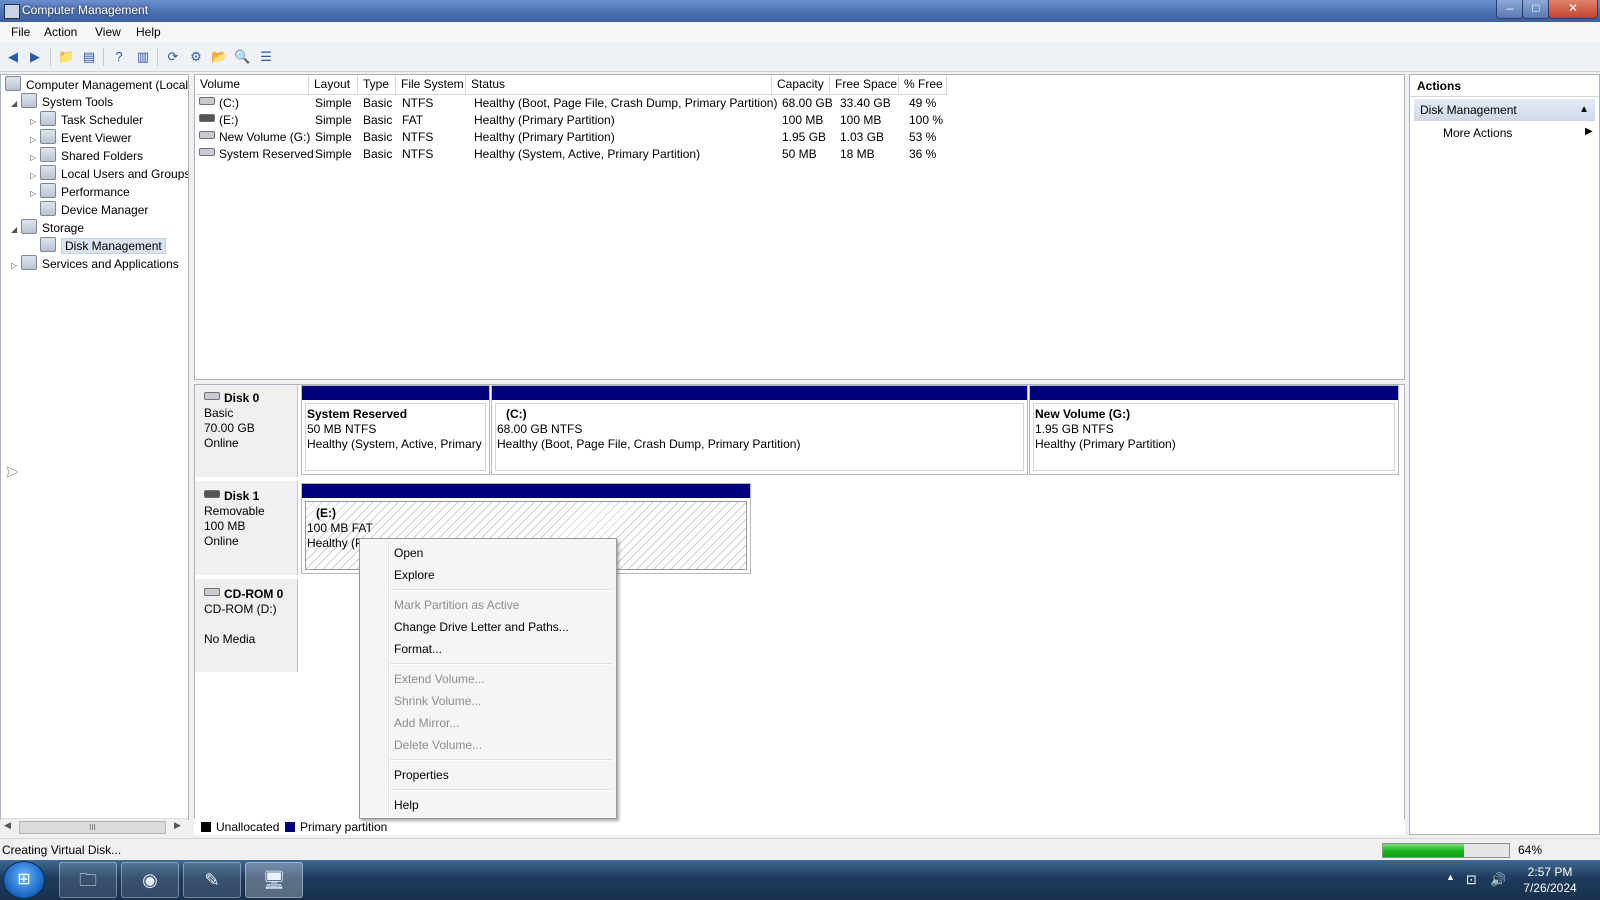 The image size is (1600, 900). Describe the element at coordinates (1504, 110) in the screenshot. I see `actions-group-disk-management: Disk Management ▲` at that location.